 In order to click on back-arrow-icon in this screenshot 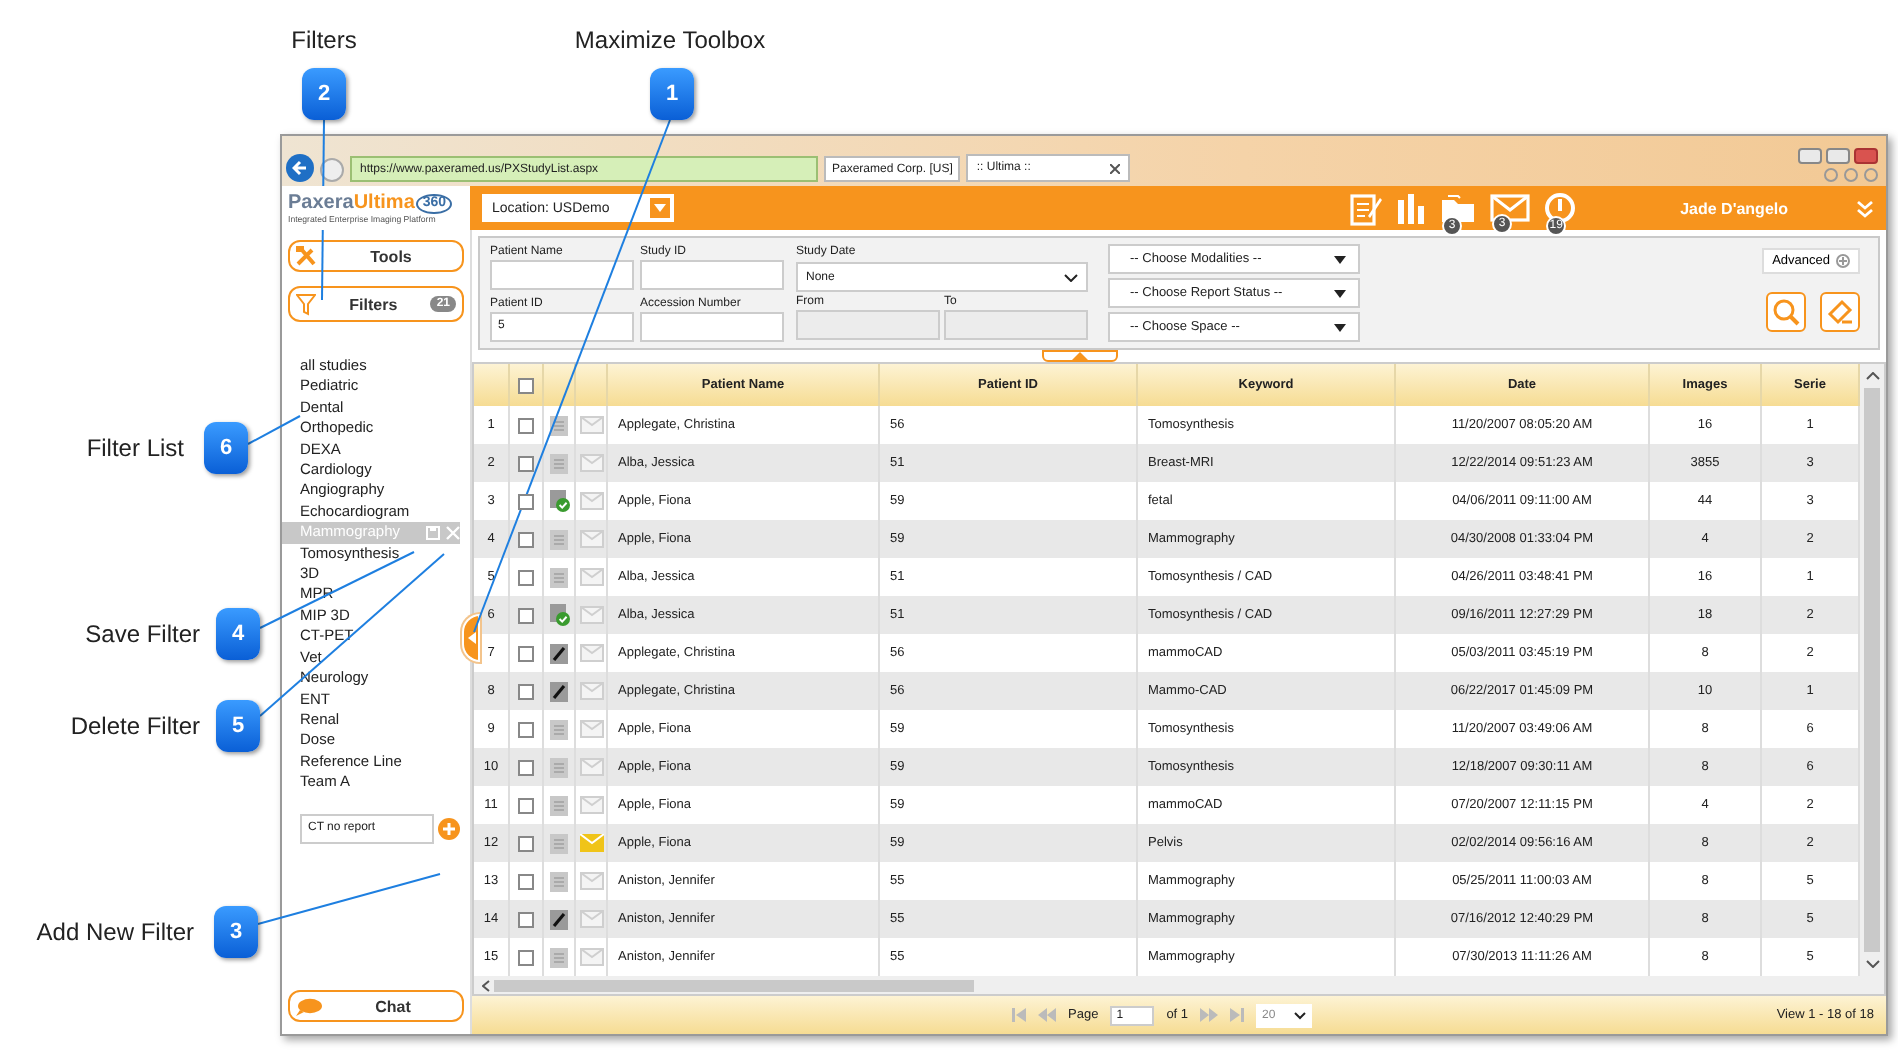, I will do `click(300, 168)`.